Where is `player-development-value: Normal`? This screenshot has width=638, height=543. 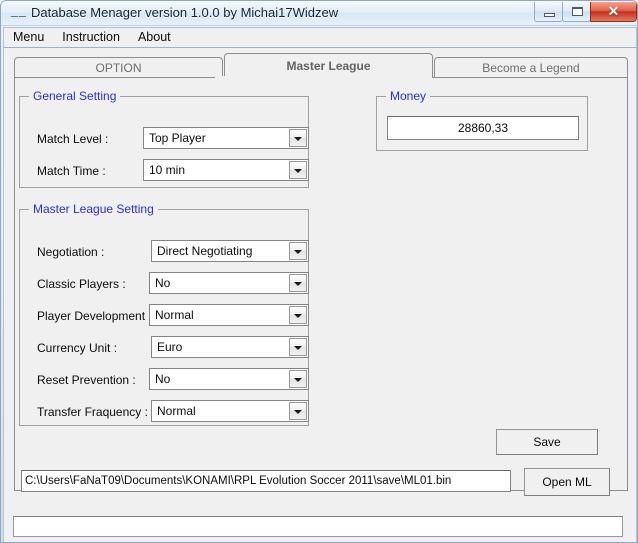 player-development-value: Normal is located at coordinates (174, 315).